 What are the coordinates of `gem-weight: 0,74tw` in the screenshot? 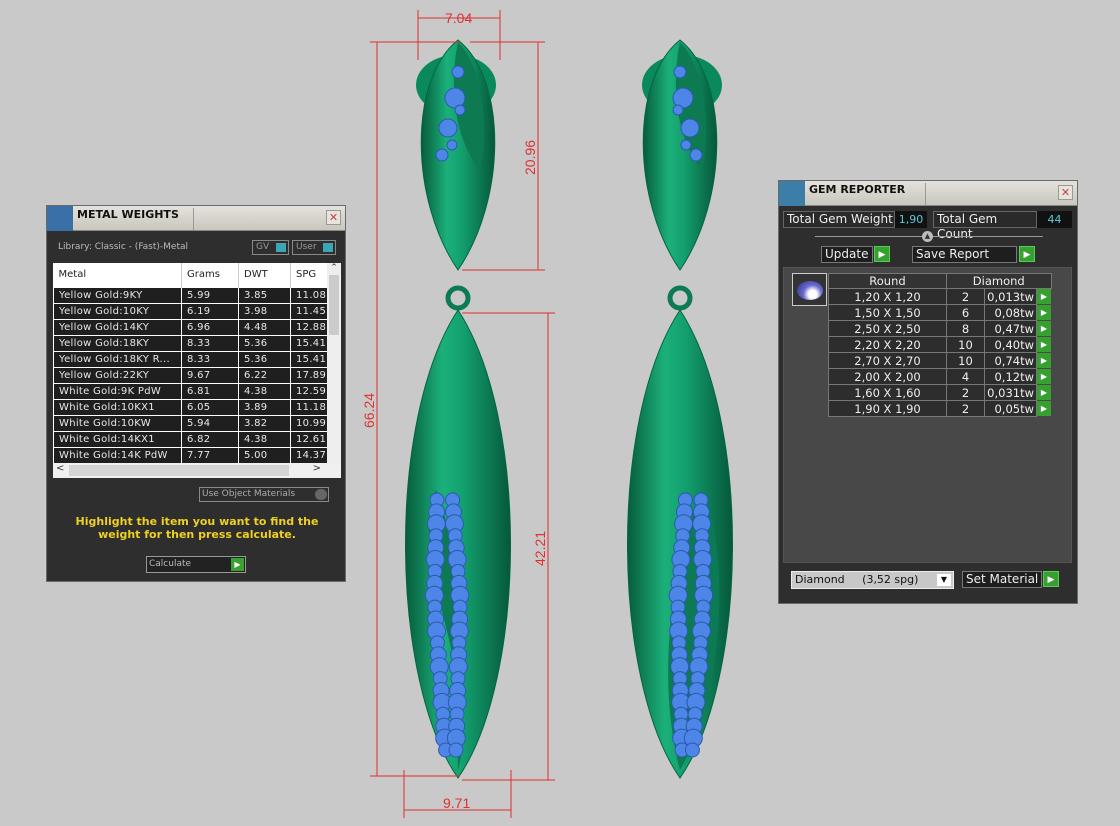 It's located at (1010, 360).